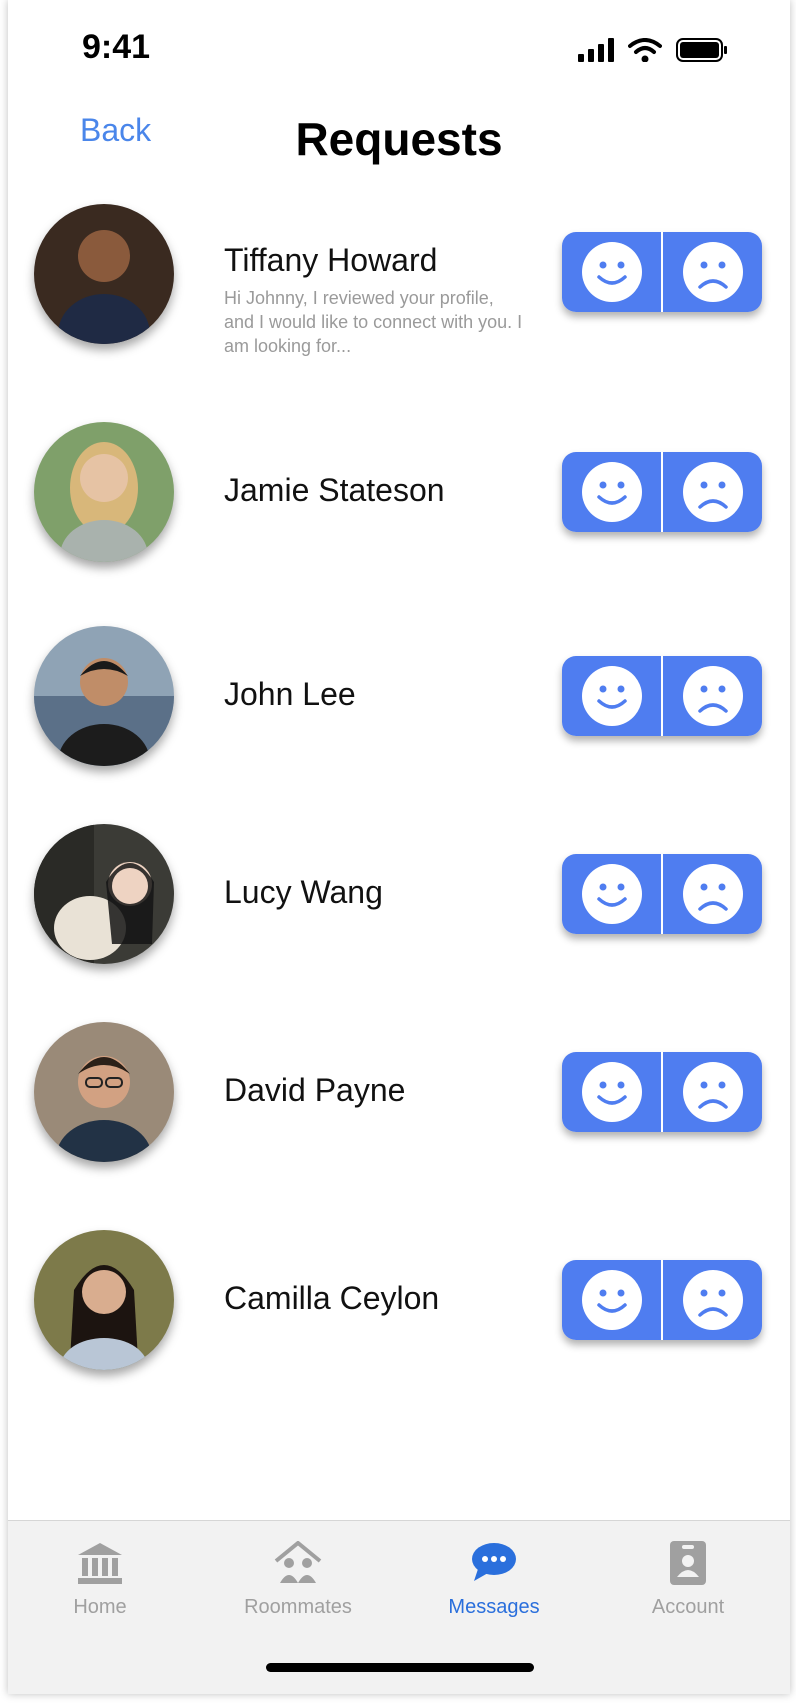 Image resolution: width=796 pixels, height=1704 pixels. Describe the element at coordinates (688, 1607) in the screenshot. I see `tab-label: Account` at that location.